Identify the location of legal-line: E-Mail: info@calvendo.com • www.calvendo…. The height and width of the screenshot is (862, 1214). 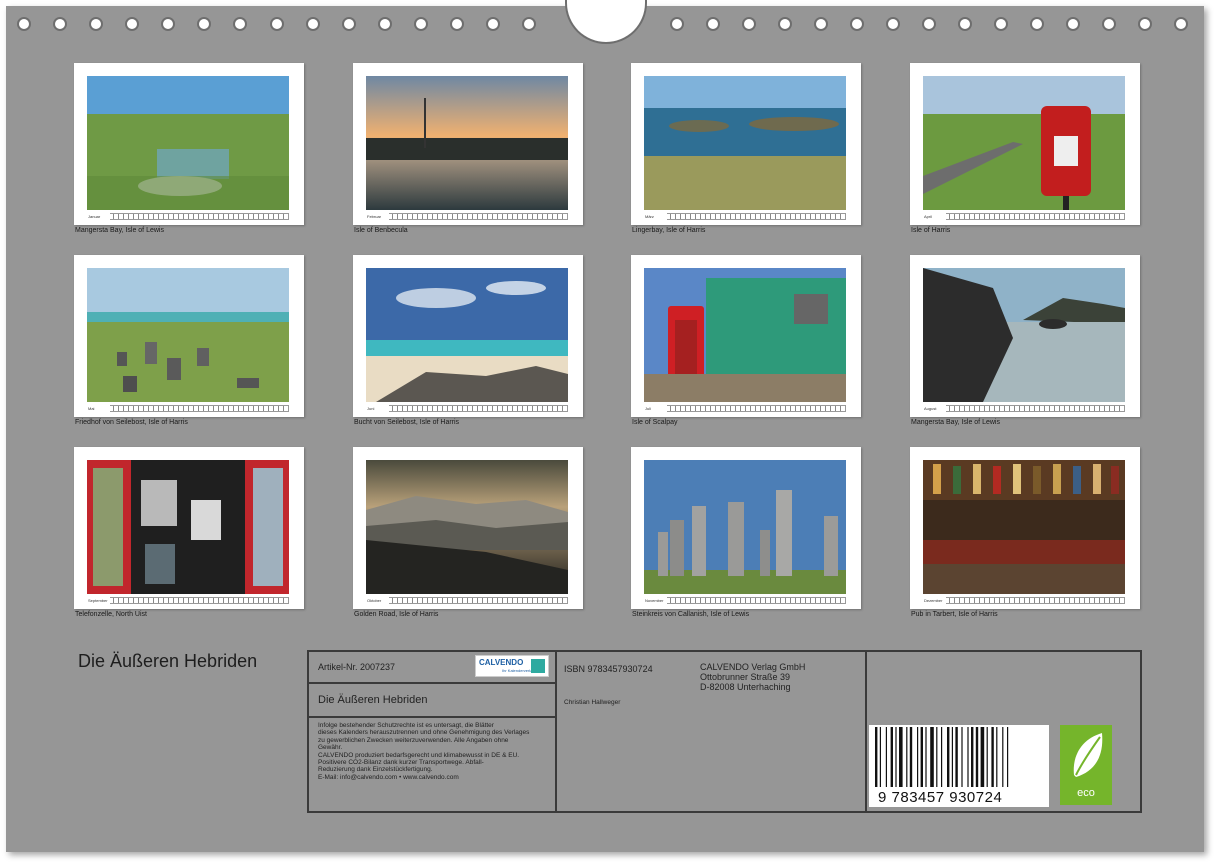
(388, 777).